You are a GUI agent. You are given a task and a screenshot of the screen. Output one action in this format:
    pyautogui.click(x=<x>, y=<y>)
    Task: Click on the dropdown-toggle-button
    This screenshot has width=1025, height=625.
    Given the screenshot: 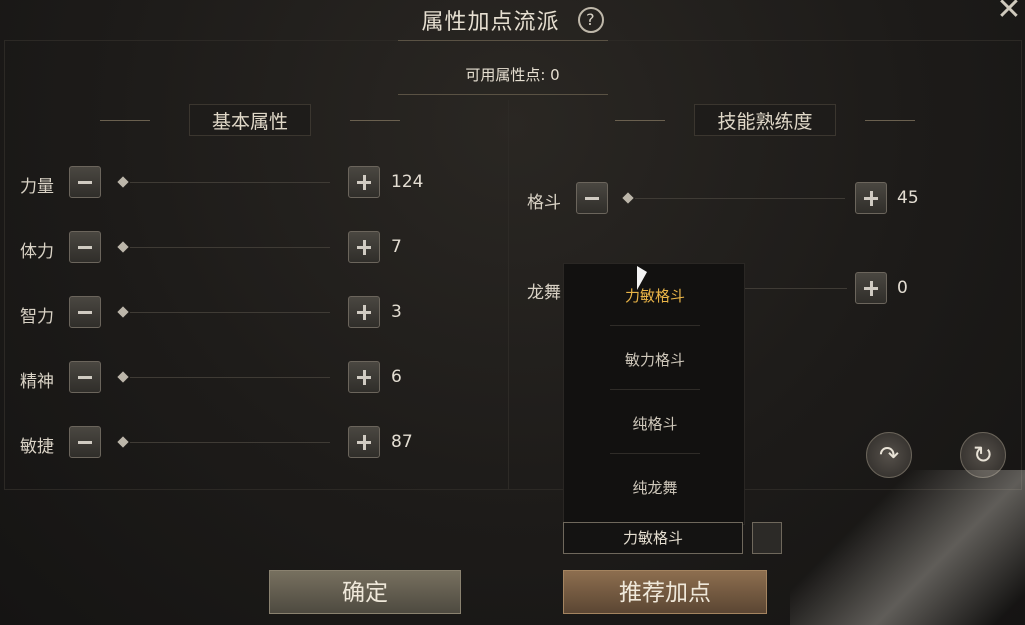 What is the action you would take?
    pyautogui.click(x=767, y=538)
    